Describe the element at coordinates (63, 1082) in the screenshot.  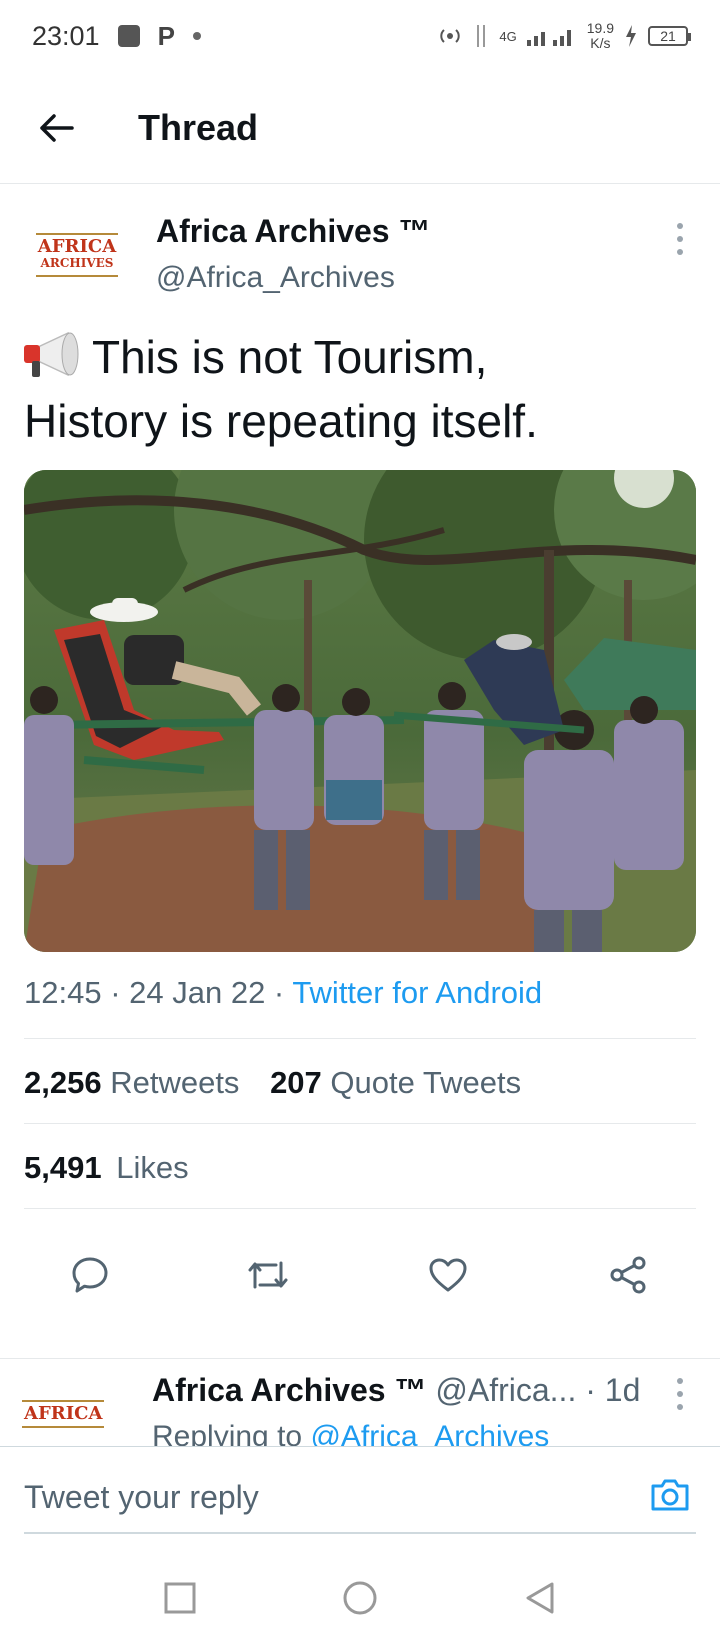
I see `retweets-count: 2,256` at that location.